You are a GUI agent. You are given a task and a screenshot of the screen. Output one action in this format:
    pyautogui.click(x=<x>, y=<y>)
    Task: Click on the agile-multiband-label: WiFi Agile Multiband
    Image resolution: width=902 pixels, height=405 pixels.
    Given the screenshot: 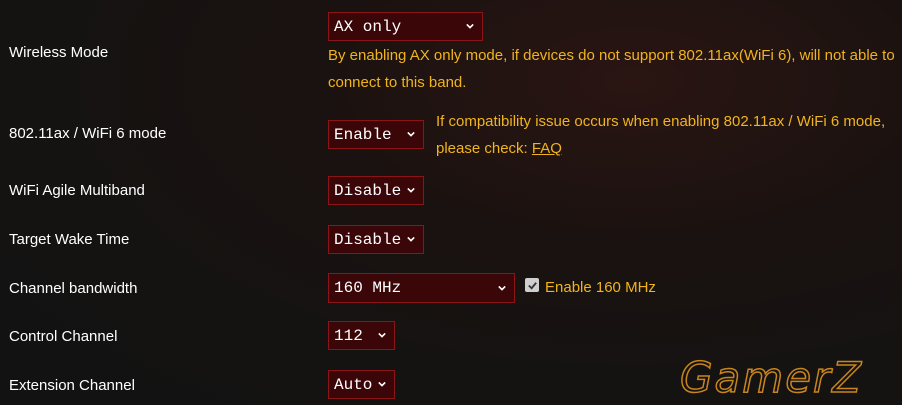 What is the action you would take?
    pyautogui.click(x=77, y=190)
    